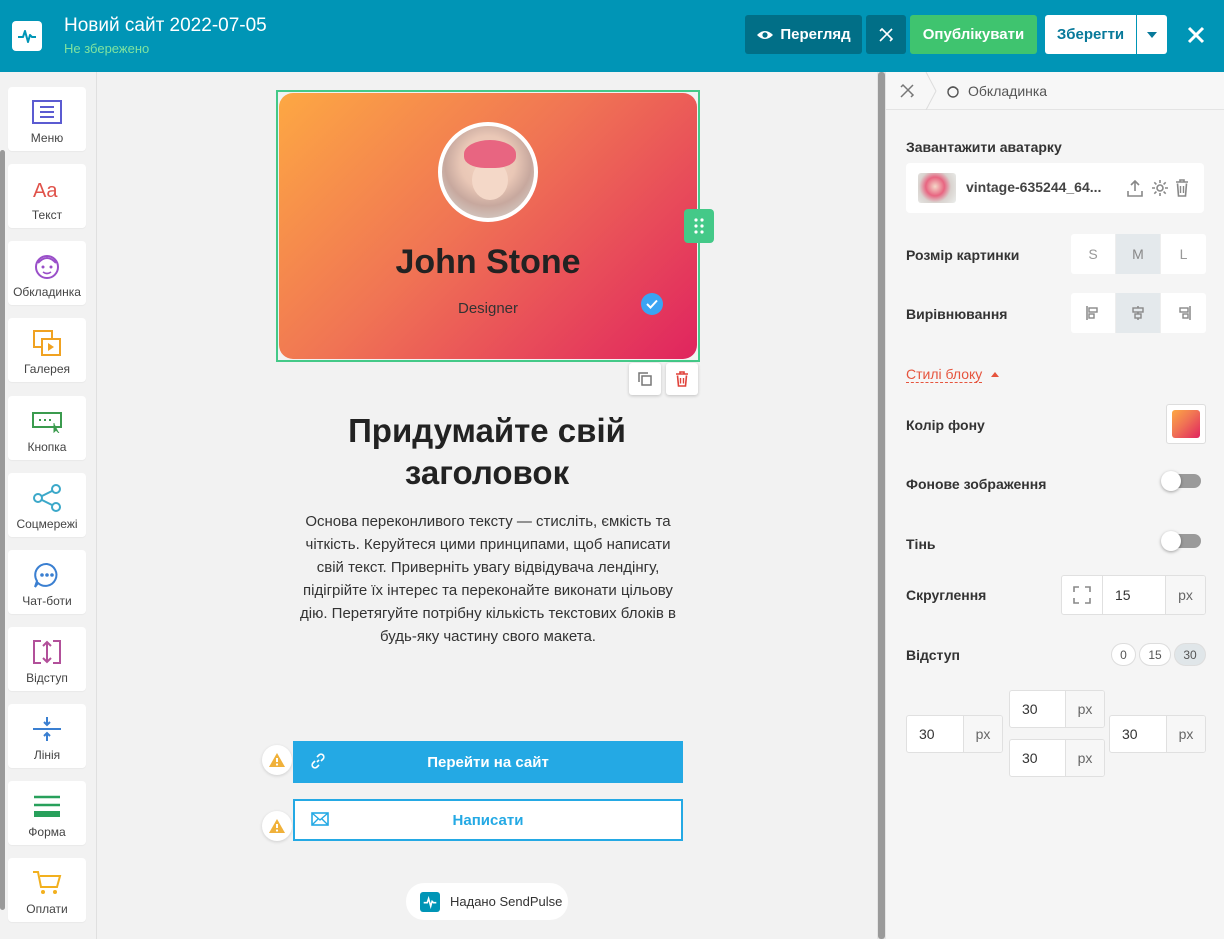  I want to click on sidebar-item-label: Чат-боти, so click(47, 601).